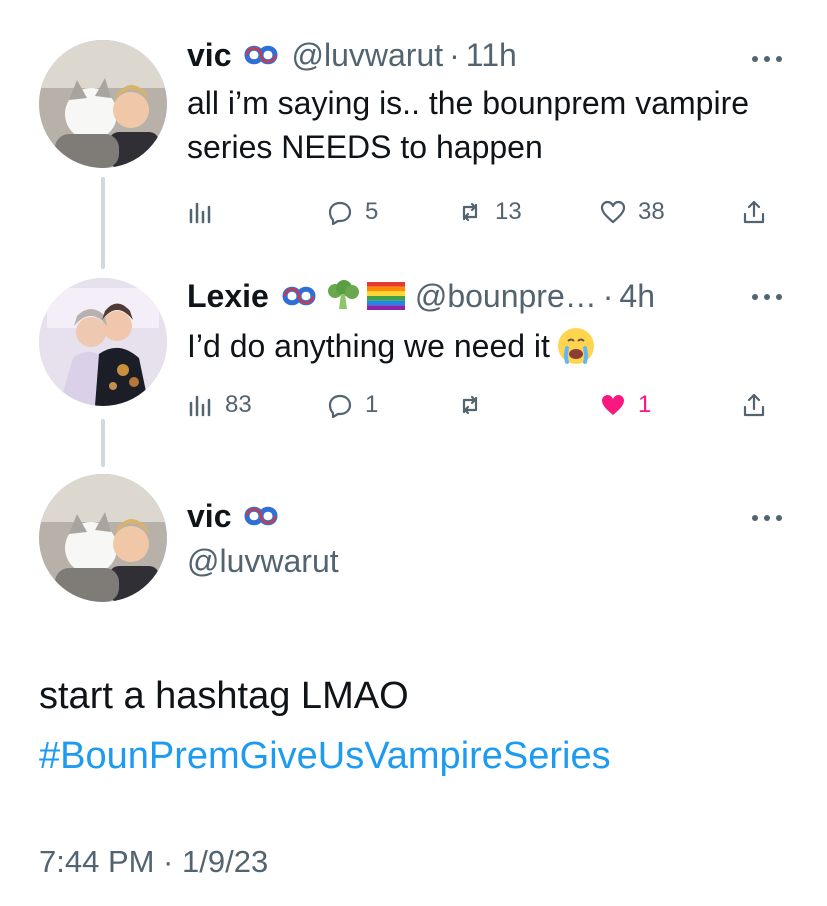 This screenshot has height=906, width=827. What do you see at coordinates (385, 296) in the screenshot?
I see `rainbow-flag-emoji` at bounding box center [385, 296].